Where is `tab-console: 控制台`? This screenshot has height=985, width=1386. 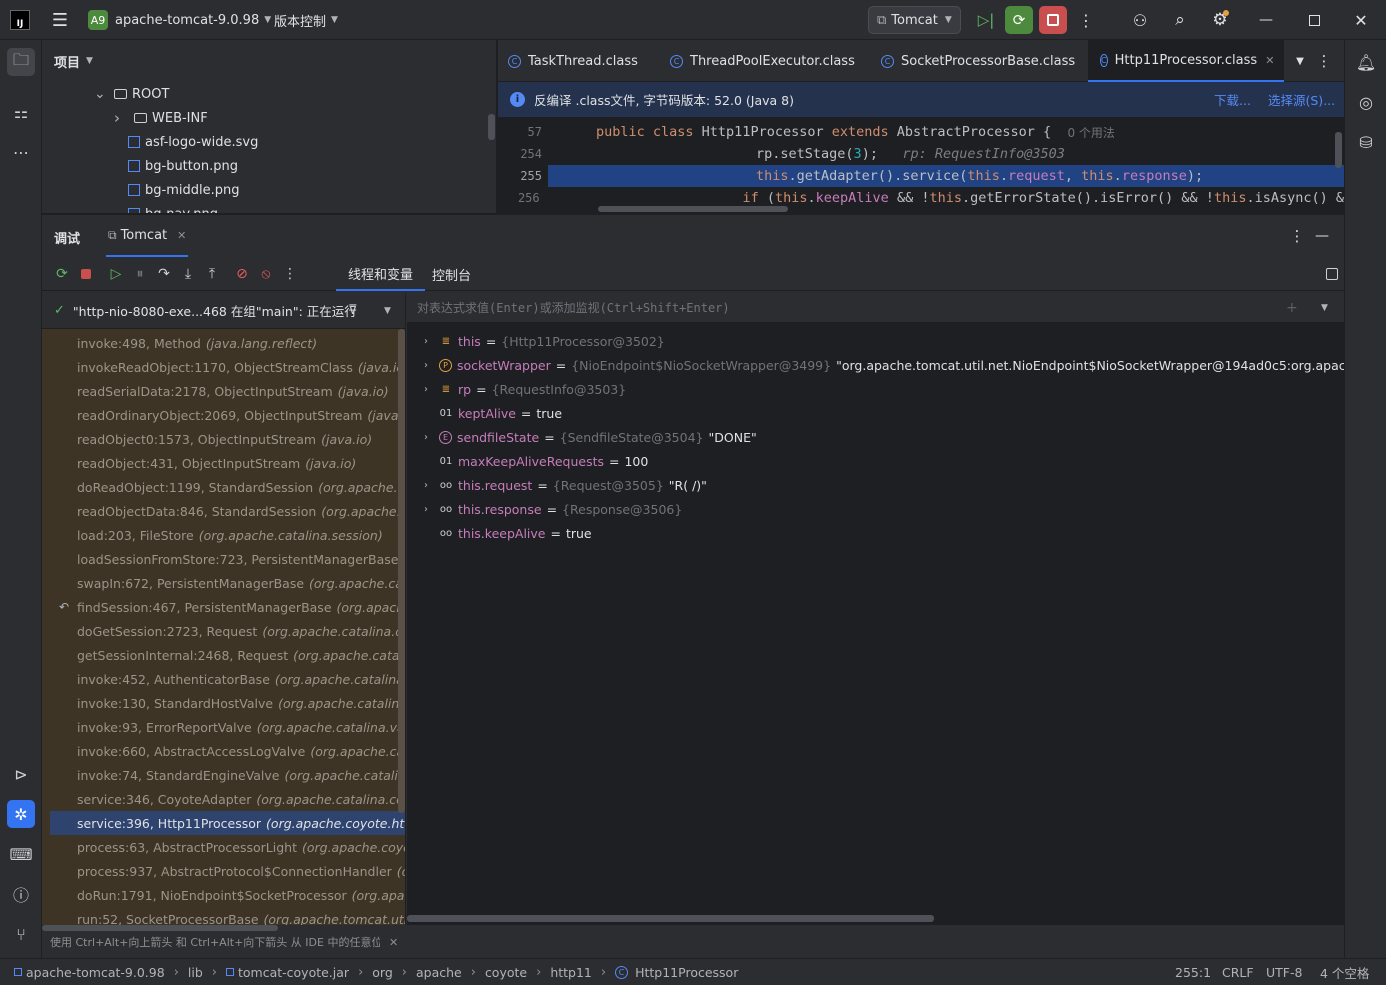
tab-console: 控制台 is located at coordinates (451, 274).